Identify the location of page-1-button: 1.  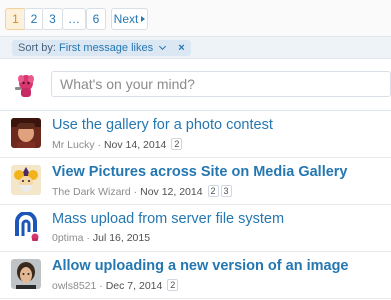
(15, 19).